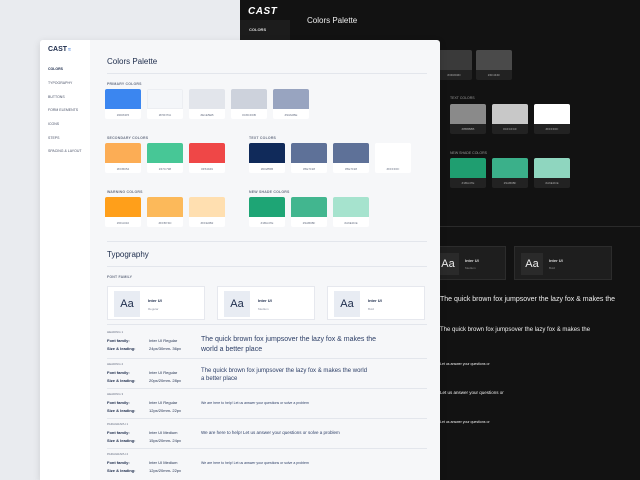 Image resolution: width=640 pixels, height=480 pixels. What do you see at coordinates (376, 303) in the screenshot?
I see `font-card-bold: Aa Inter UI Bold` at bounding box center [376, 303].